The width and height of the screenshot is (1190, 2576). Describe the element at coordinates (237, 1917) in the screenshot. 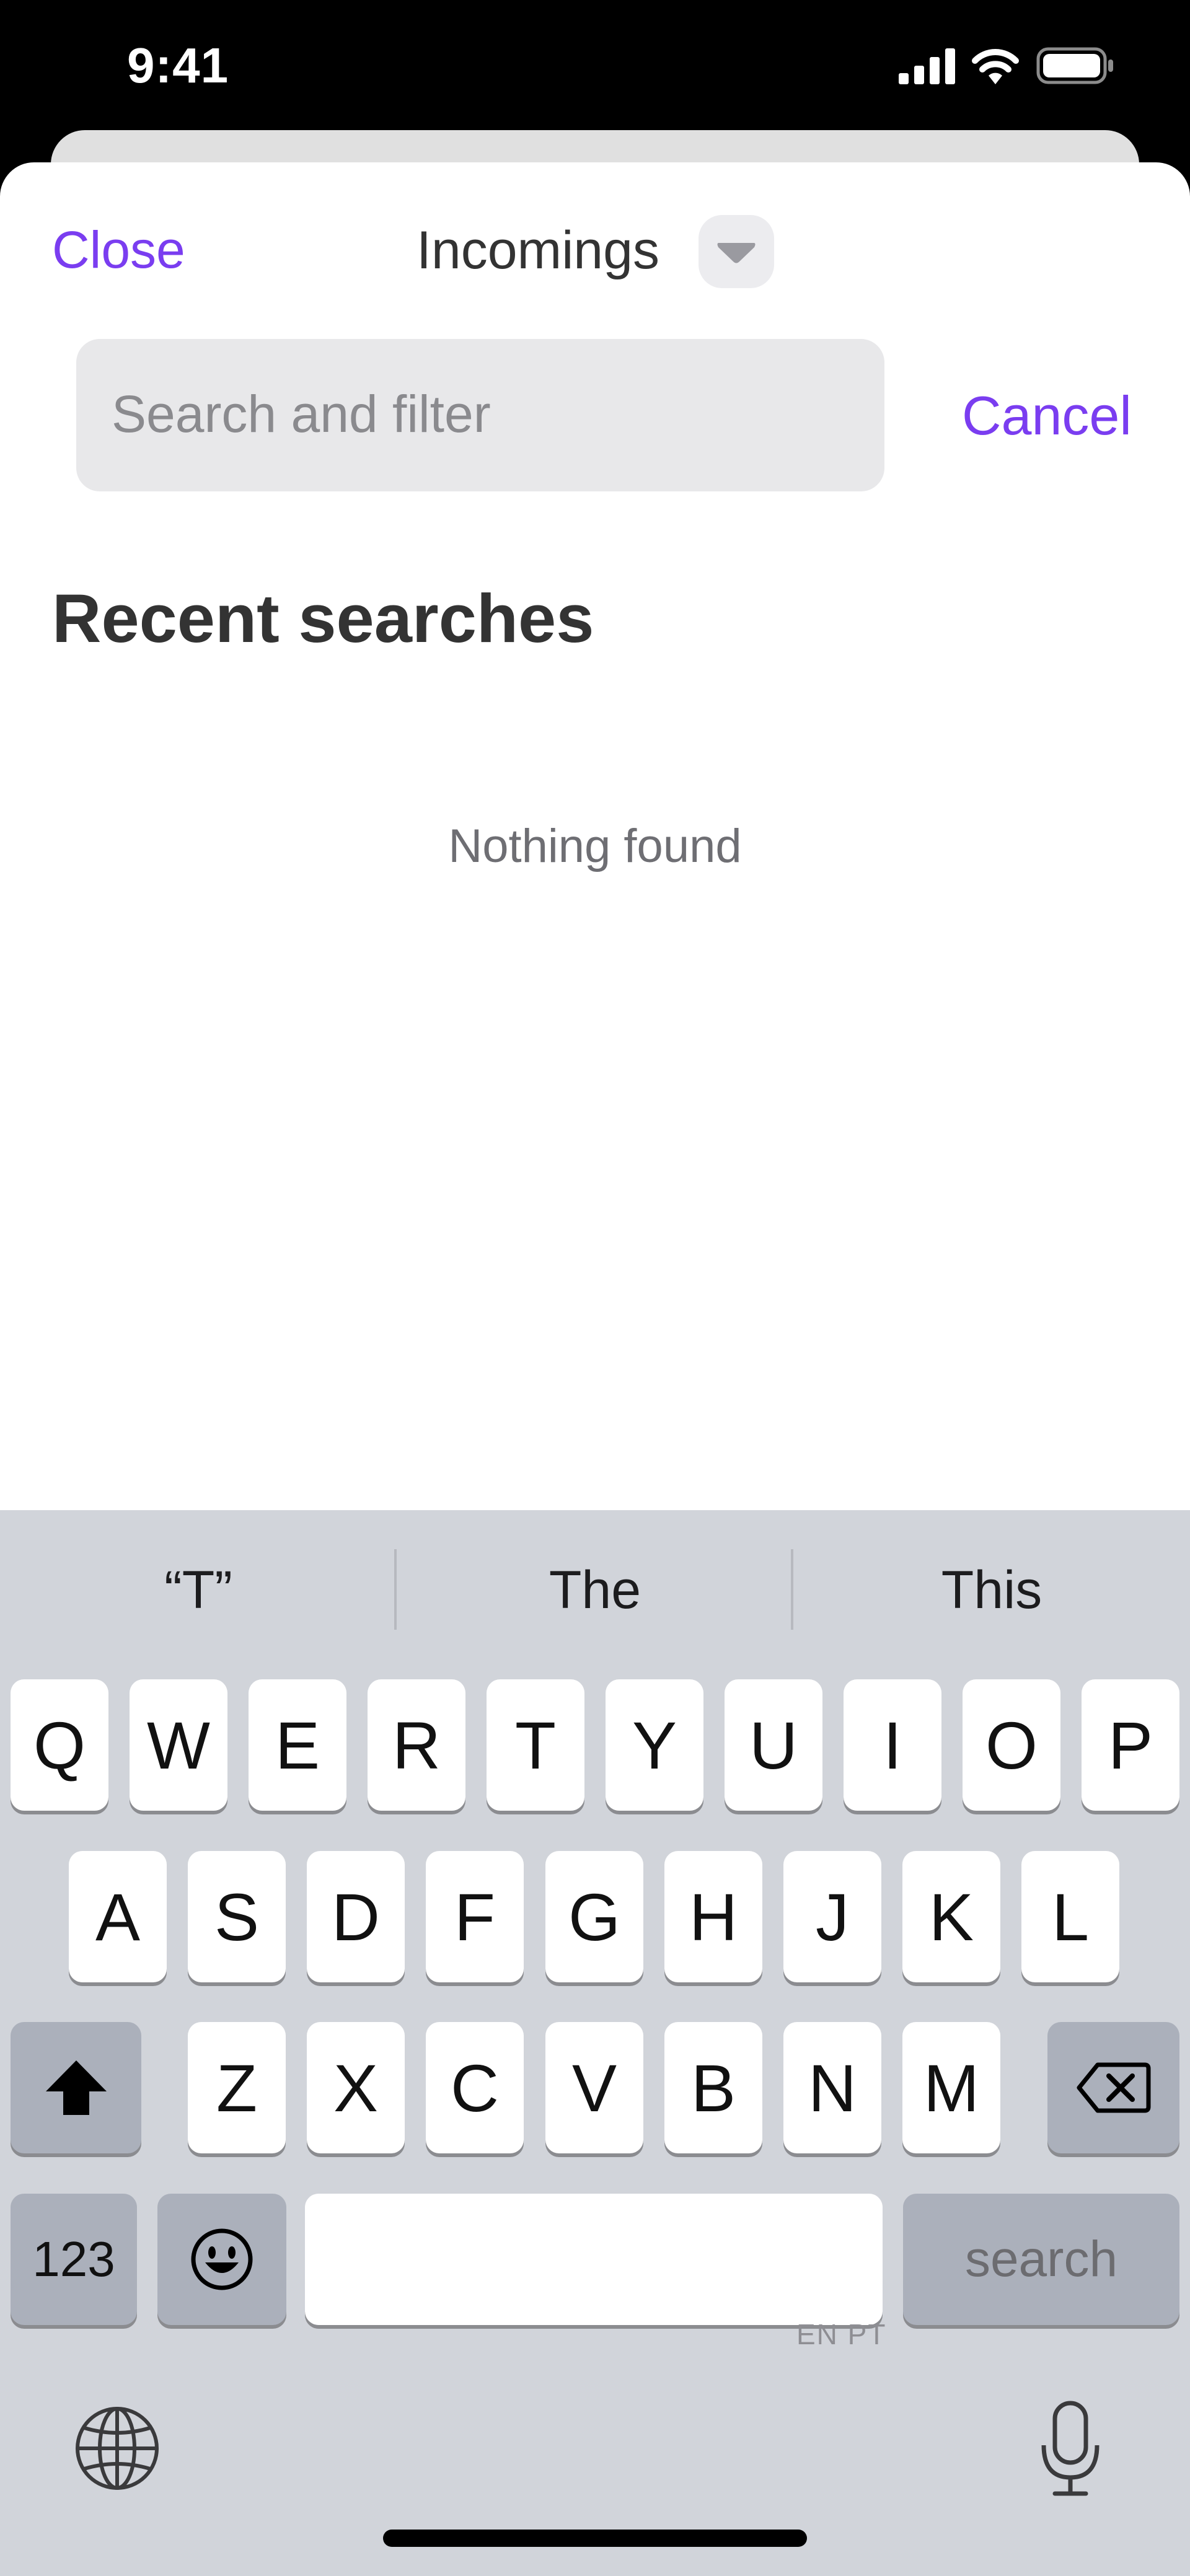

I see `key-s: S` at that location.